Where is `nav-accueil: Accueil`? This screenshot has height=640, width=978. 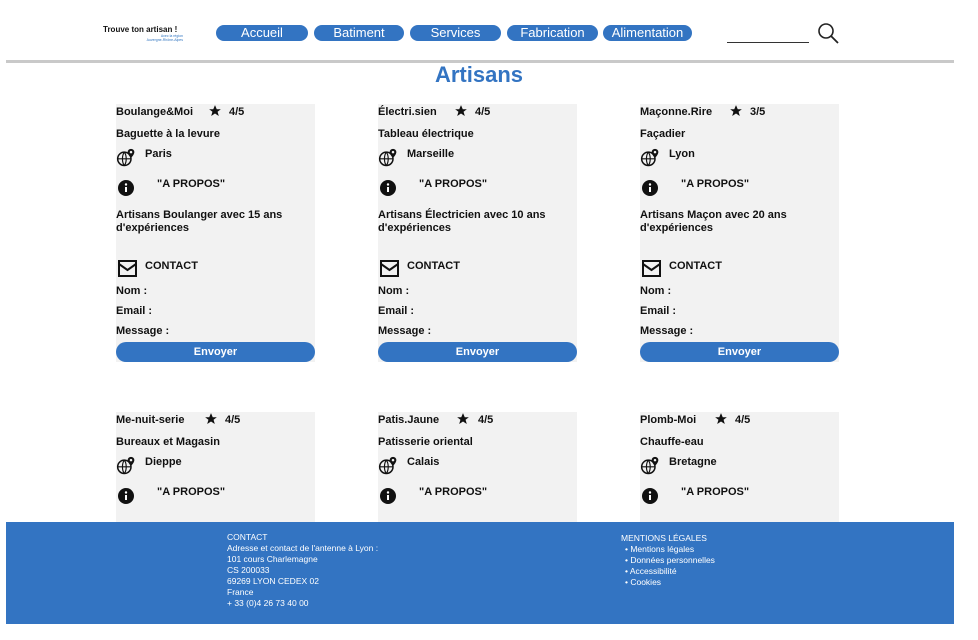
nav-accueil: Accueil is located at coordinates (262, 33).